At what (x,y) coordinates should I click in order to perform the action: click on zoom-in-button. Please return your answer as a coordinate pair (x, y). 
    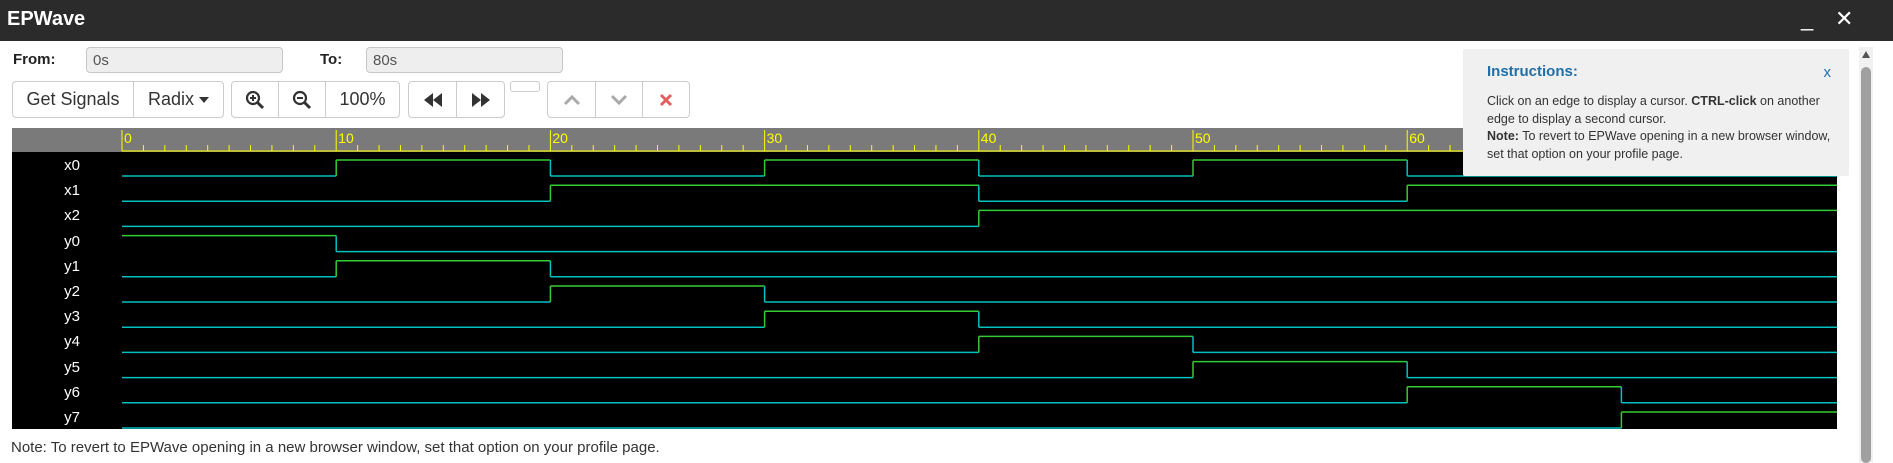
    Looking at the image, I should click on (255, 99).